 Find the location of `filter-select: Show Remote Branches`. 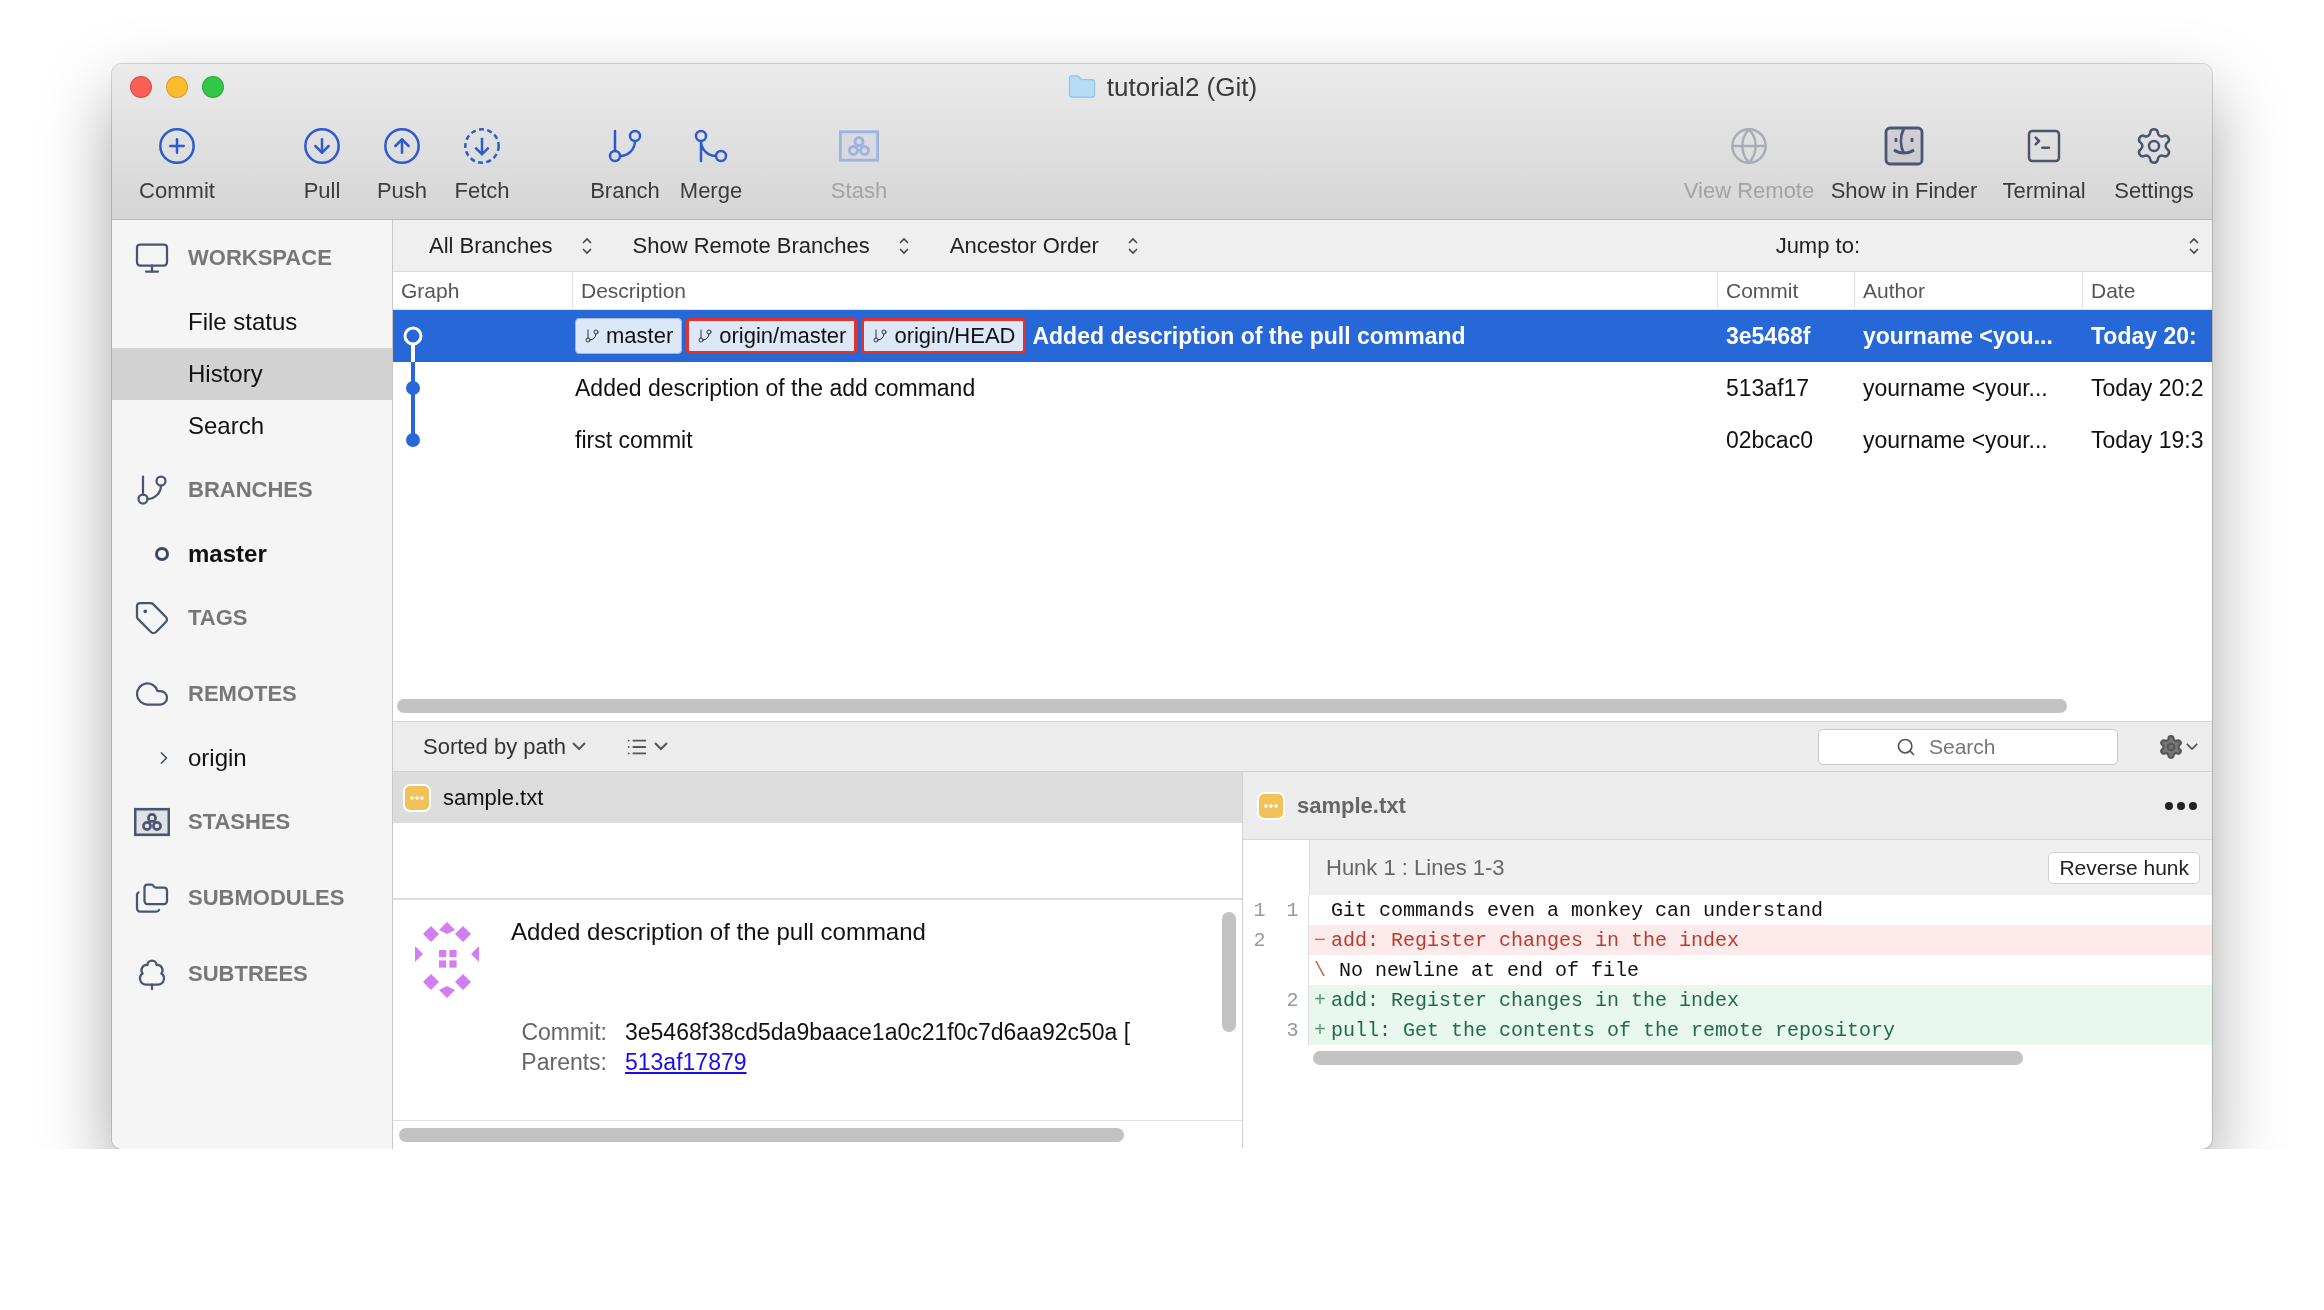

filter-select: Show Remote Branches is located at coordinates (771, 245).